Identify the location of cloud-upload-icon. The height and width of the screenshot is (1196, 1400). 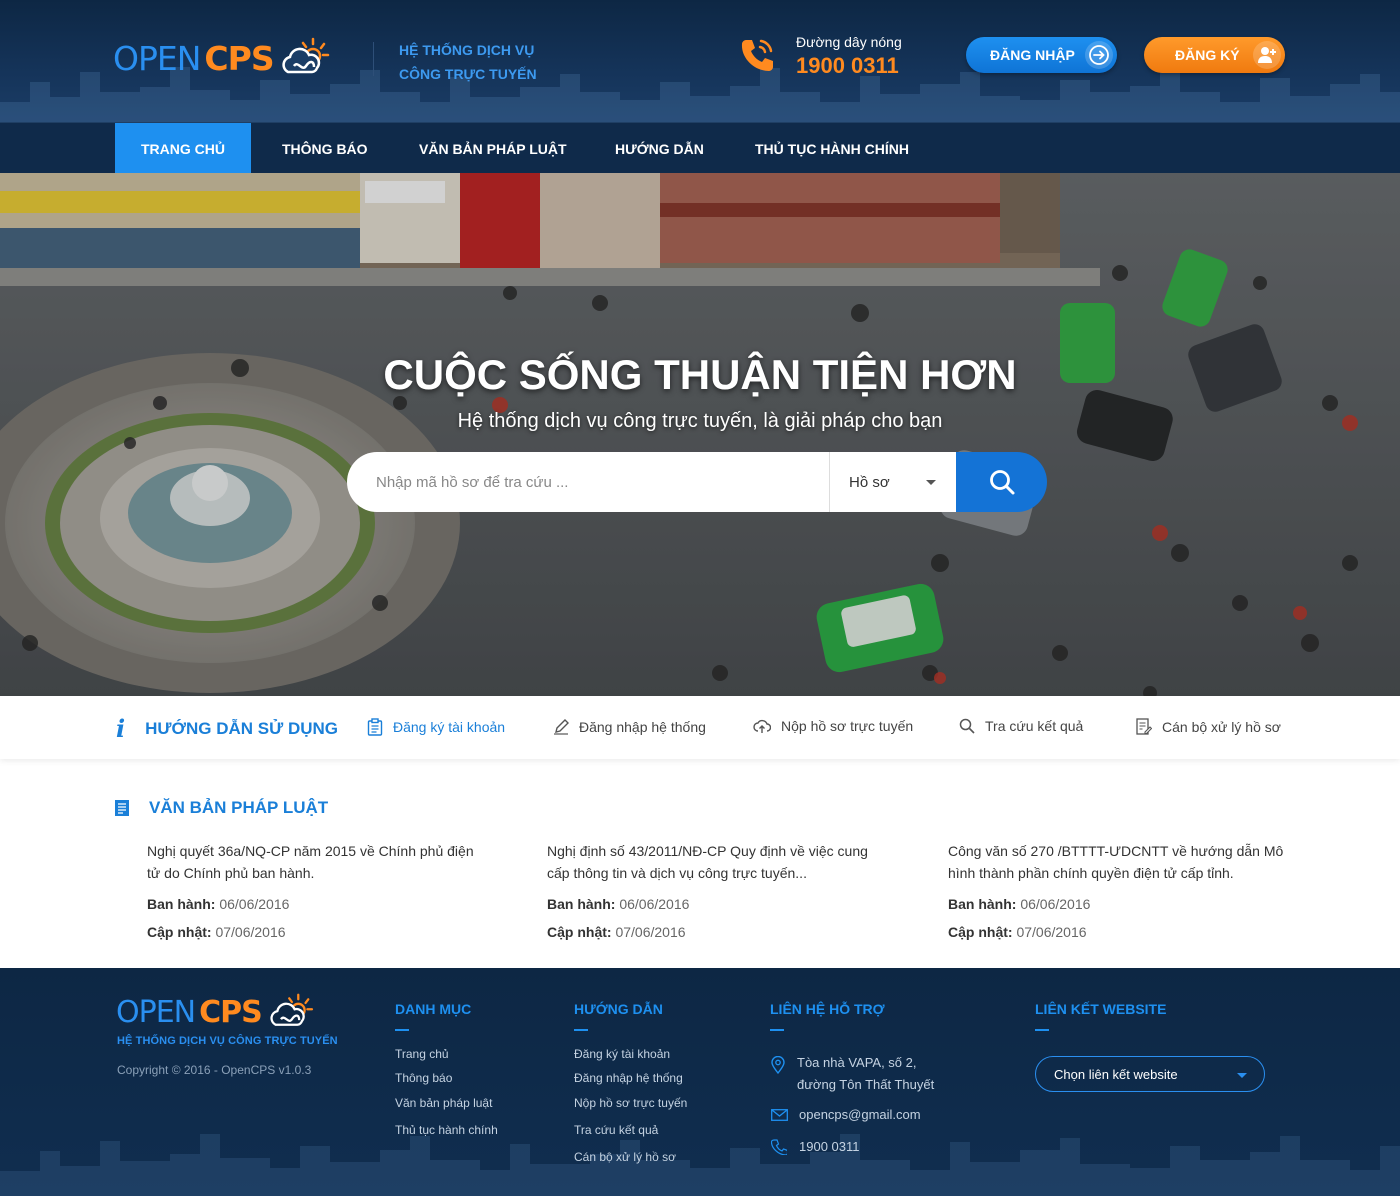
(762, 726).